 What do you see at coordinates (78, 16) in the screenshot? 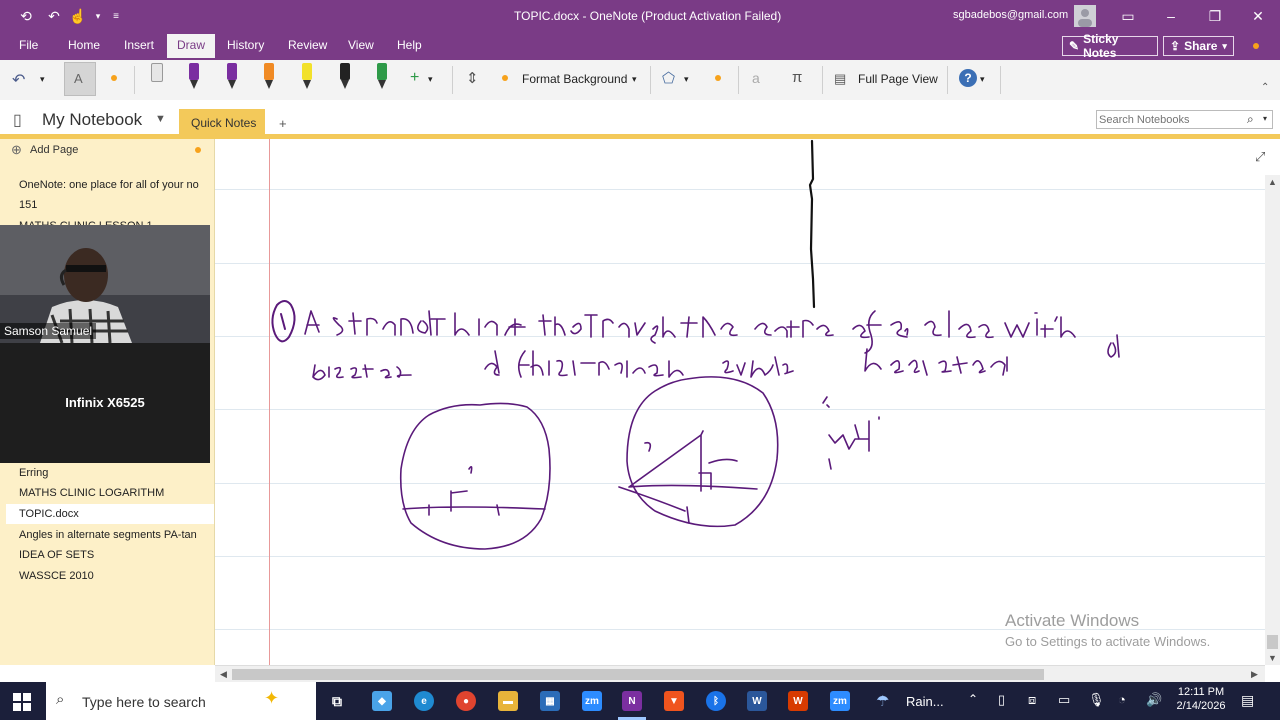
I see `touch-mode-icon: ☝` at bounding box center [78, 16].